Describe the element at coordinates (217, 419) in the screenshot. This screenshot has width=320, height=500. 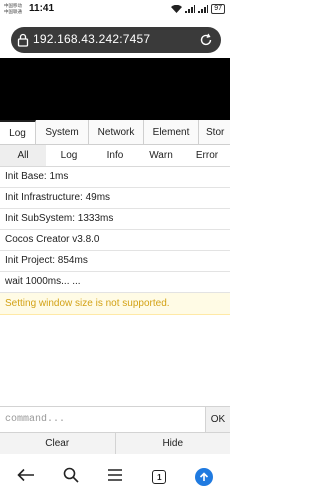
I see `ok-button: OK` at that location.